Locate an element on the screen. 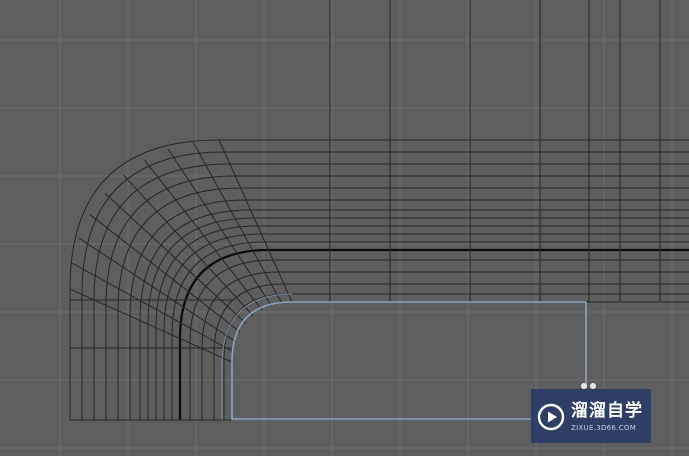 Image resolution: width=689 pixels, height=456 pixels. watermark-badge: 溜溜自学 ZIXUE.3D66.COM is located at coordinates (591, 416).